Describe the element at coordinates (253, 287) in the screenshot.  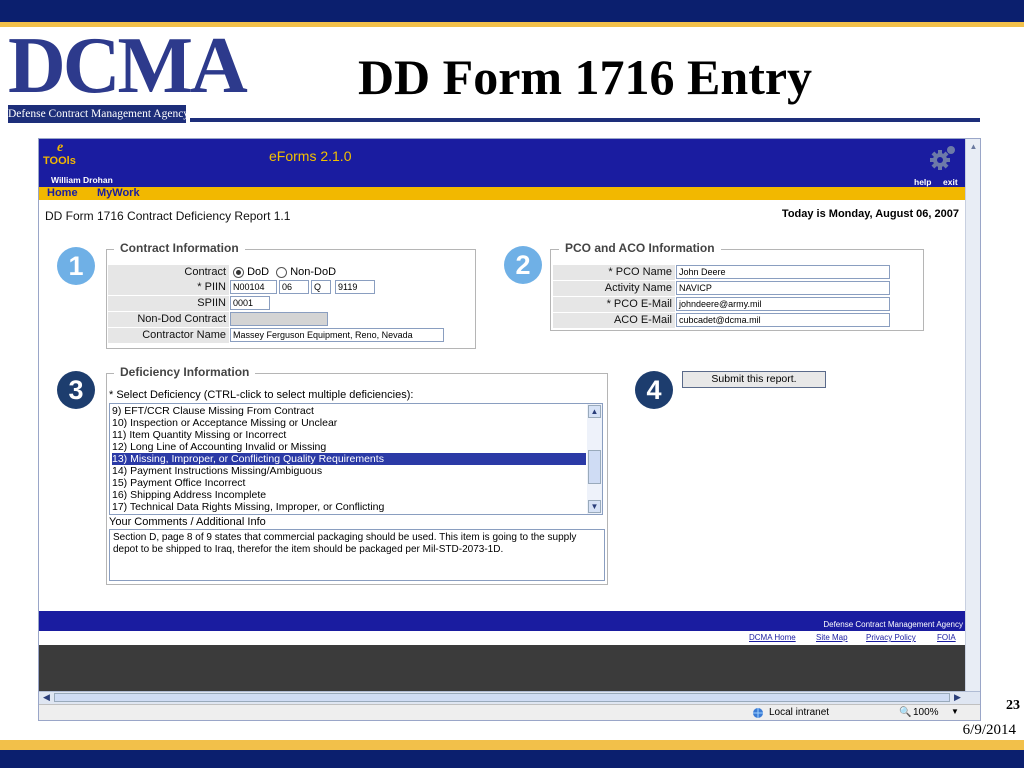
I see `piin-field-1: N00104` at that location.